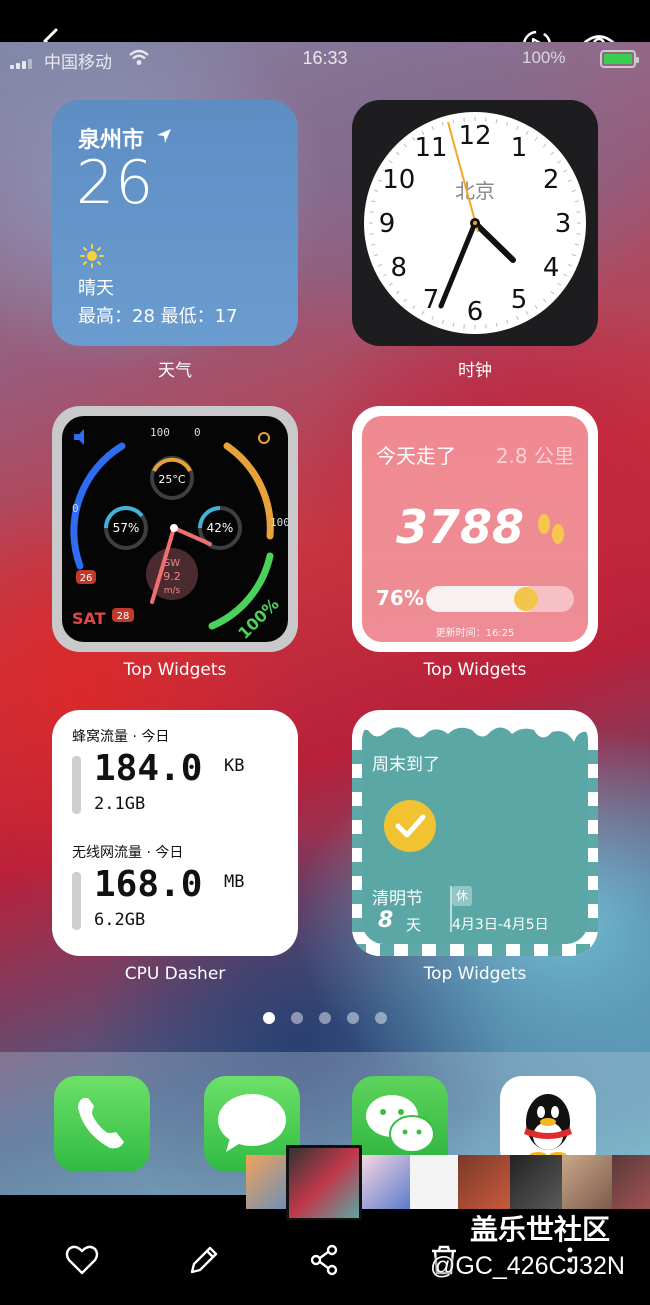 This screenshot has height=1305, width=650. What do you see at coordinates (128, 853) in the screenshot?
I see `wifi-header: 无线网流量 · 今日` at bounding box center [128, 853].